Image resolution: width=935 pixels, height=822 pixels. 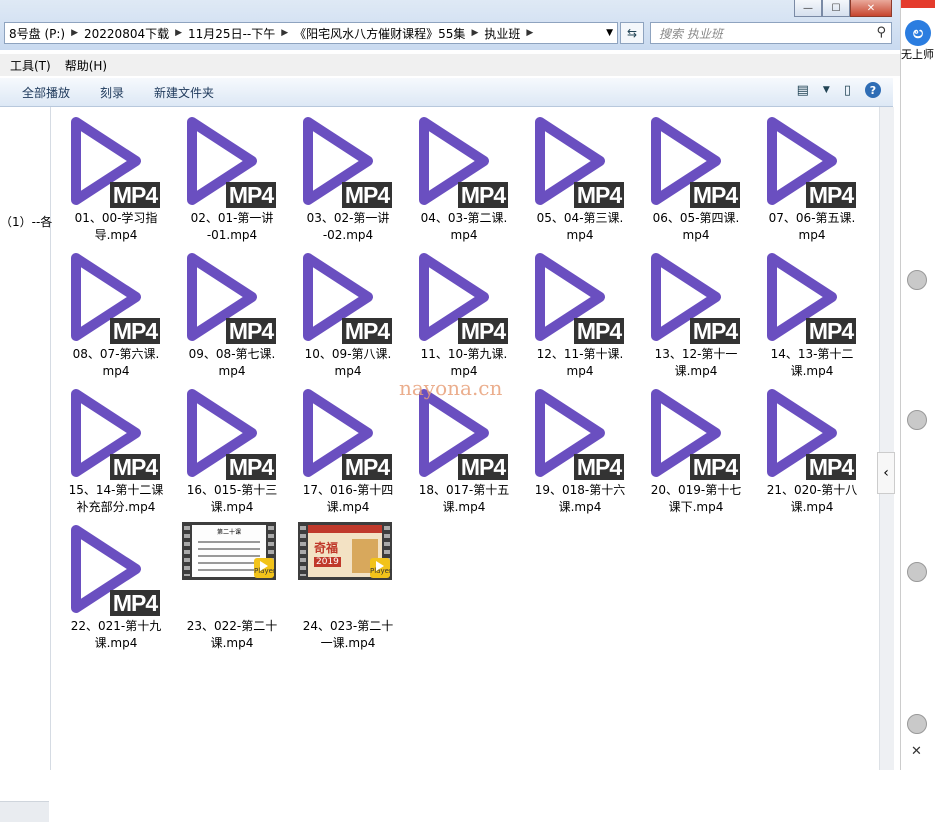 I want to click on breadcrumb-item: 11月25日--下午 ▶, so click(x=241, y=33).